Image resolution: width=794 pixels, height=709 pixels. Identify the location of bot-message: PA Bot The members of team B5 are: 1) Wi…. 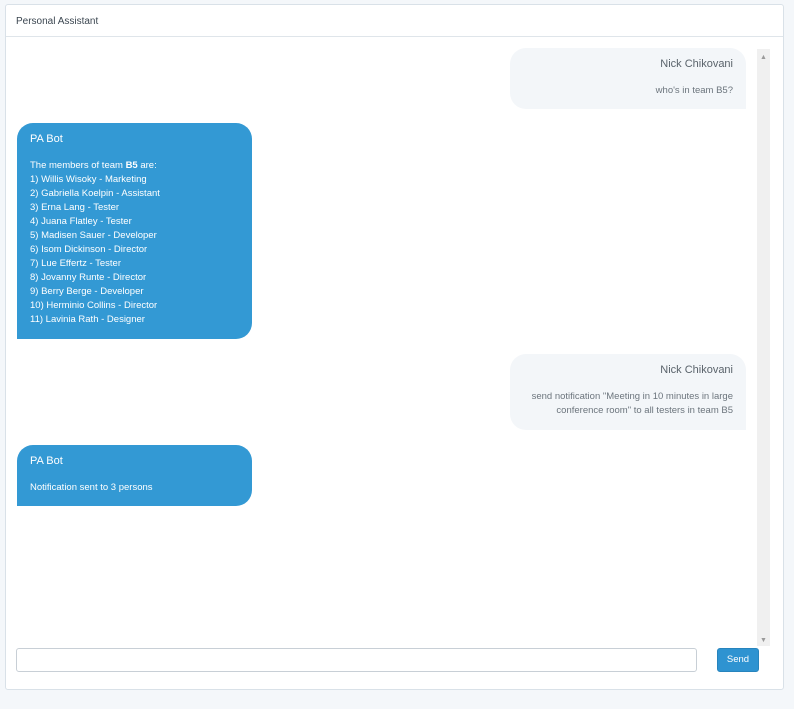
(134, 231).